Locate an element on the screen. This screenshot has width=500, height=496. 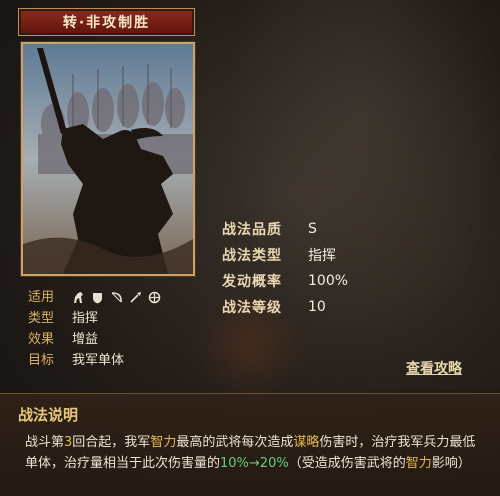
view-guide-link: 查看攻略 is located at coordinates (434, 368).